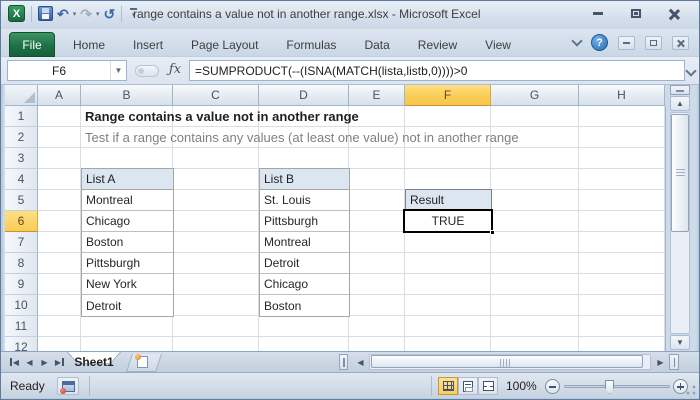 The width and height of the screenshot is (700, 400). I want to click on tab-split-handle, so click(343, 362).